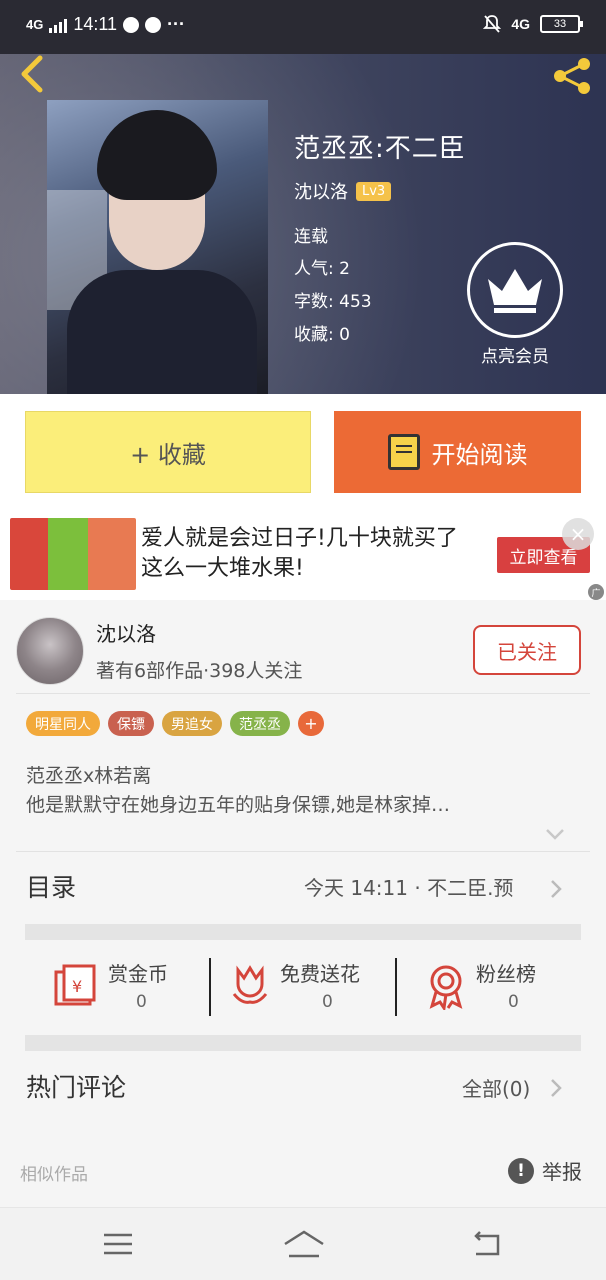 The image size is (606, 1280). What do you see at coordinates (126, 632) in the screenshot?
I see `author-name: 沈以洛` at bounding box center [126, 632].